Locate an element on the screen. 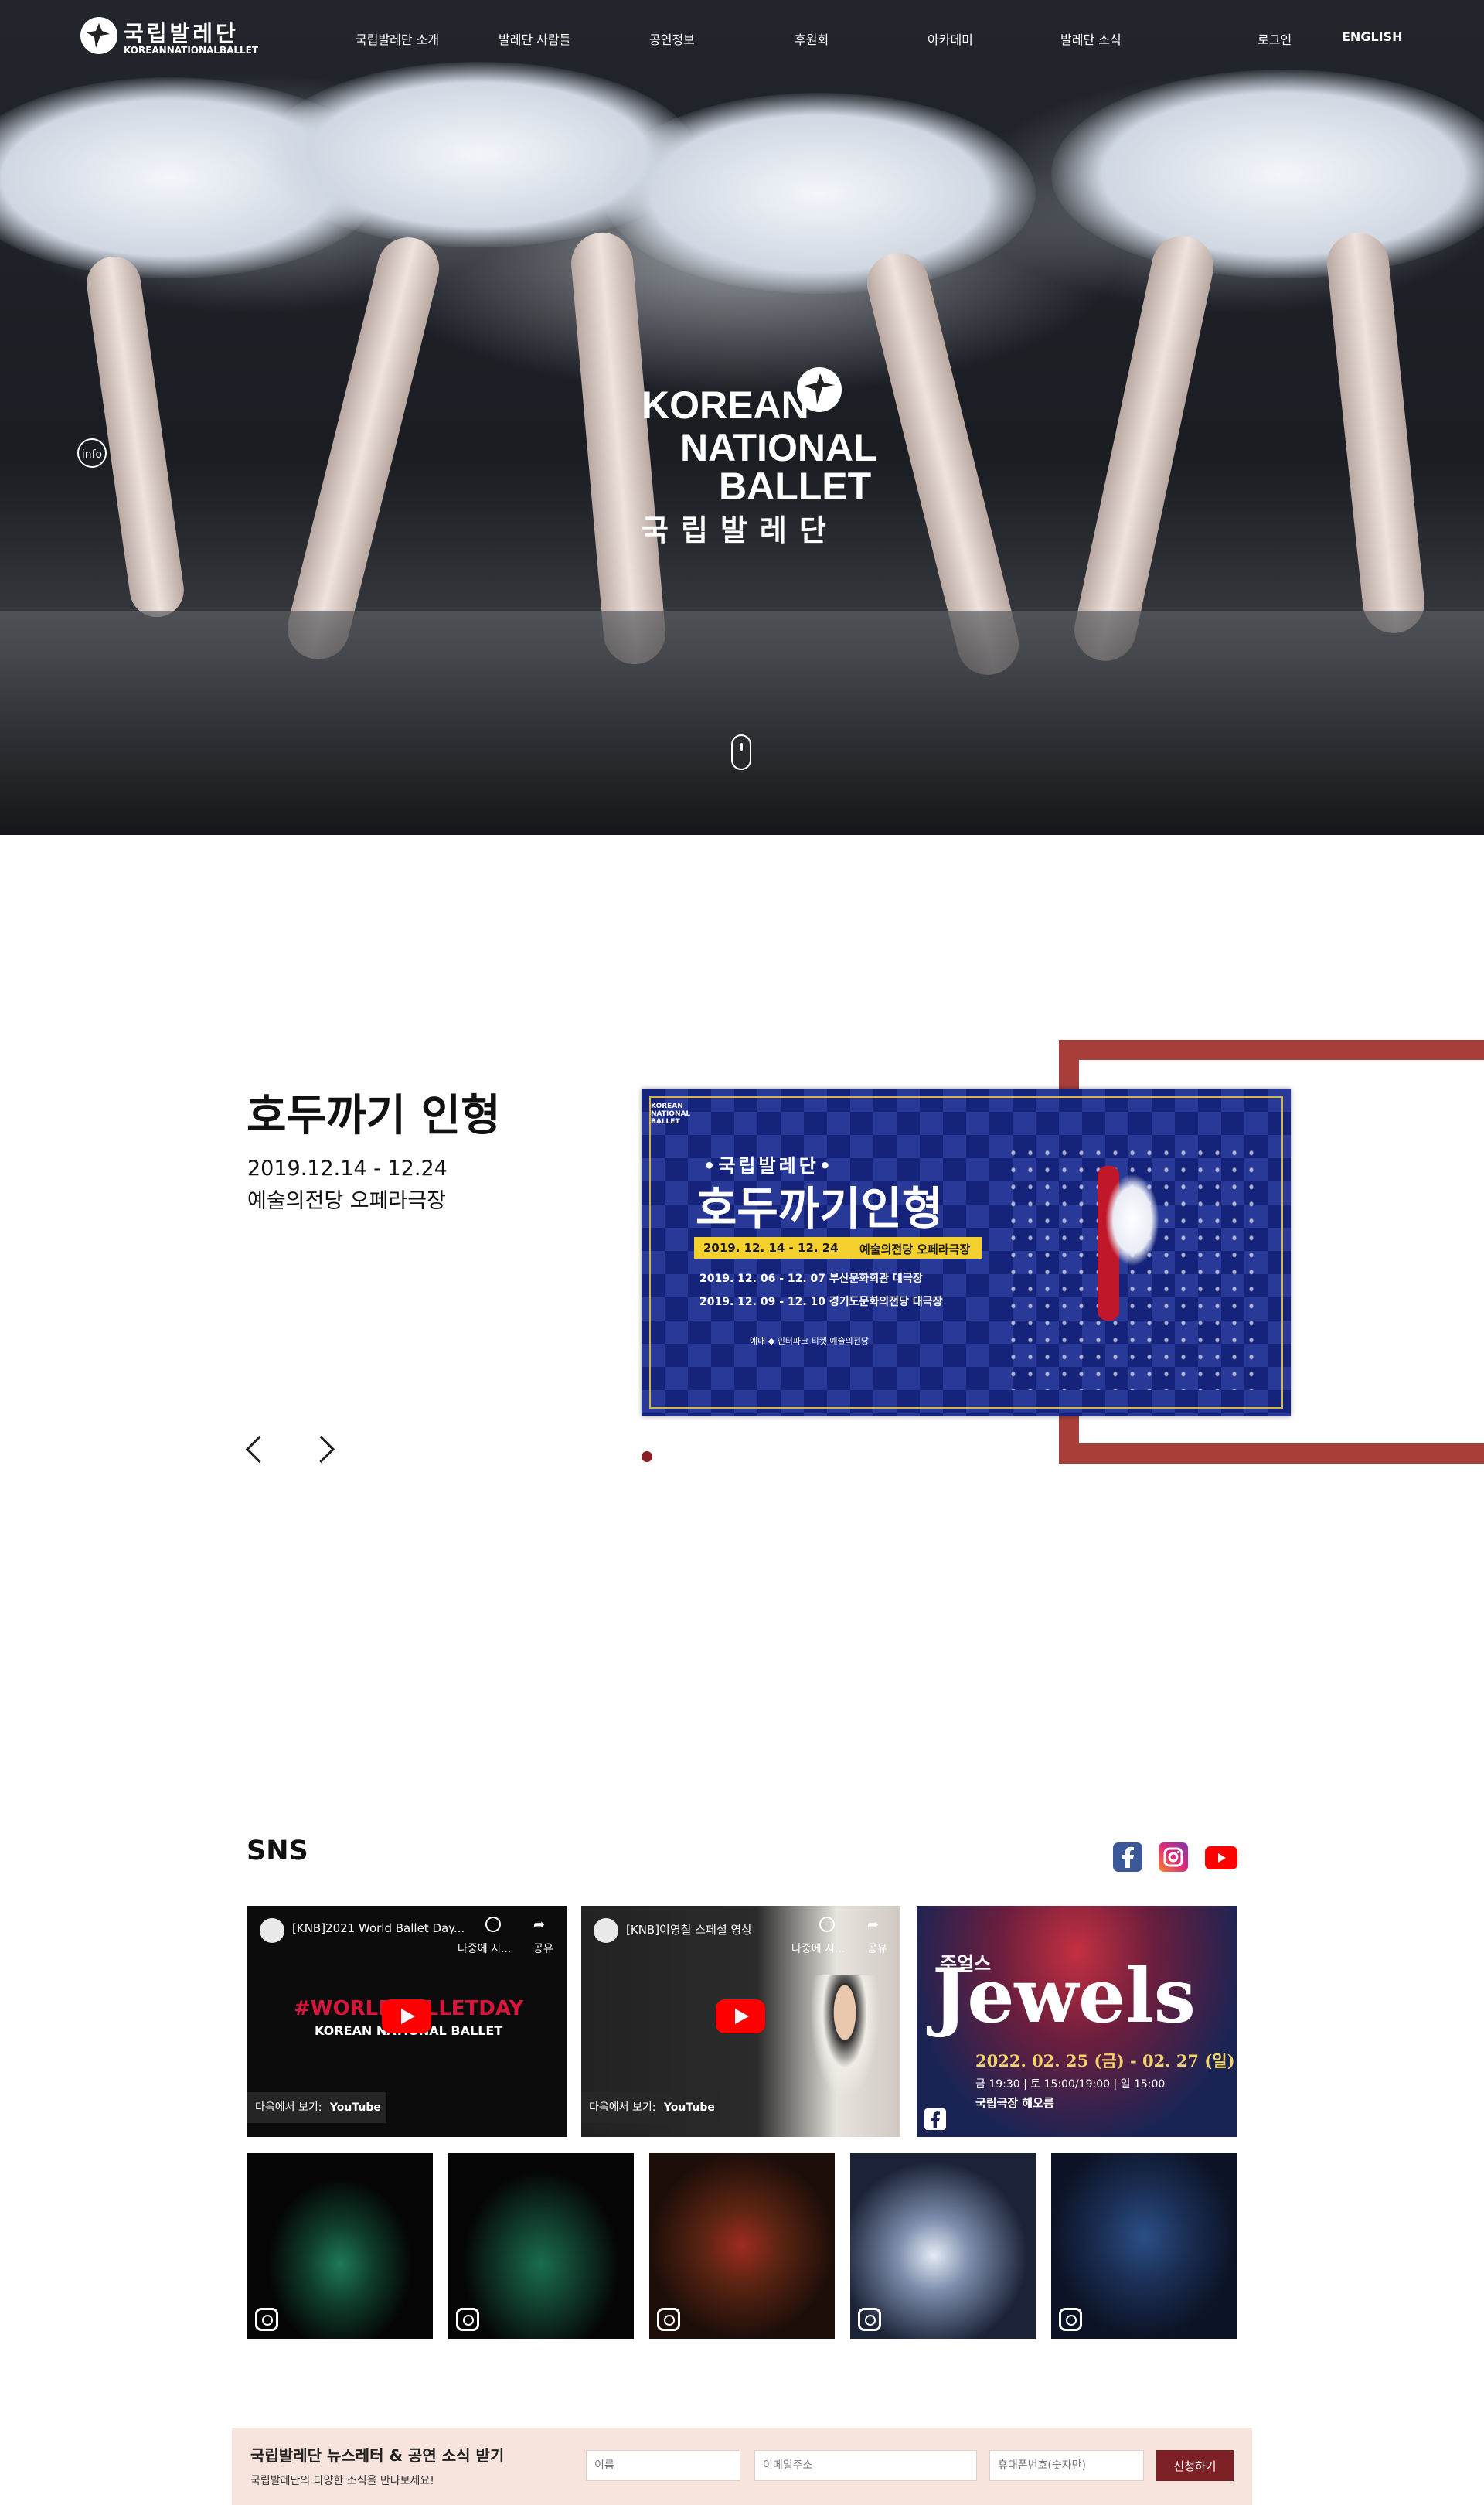 The width and height of the screenshot is (1484, 2505). logo-text-kr: 국립발레단 is located at coordinates (181, 32).